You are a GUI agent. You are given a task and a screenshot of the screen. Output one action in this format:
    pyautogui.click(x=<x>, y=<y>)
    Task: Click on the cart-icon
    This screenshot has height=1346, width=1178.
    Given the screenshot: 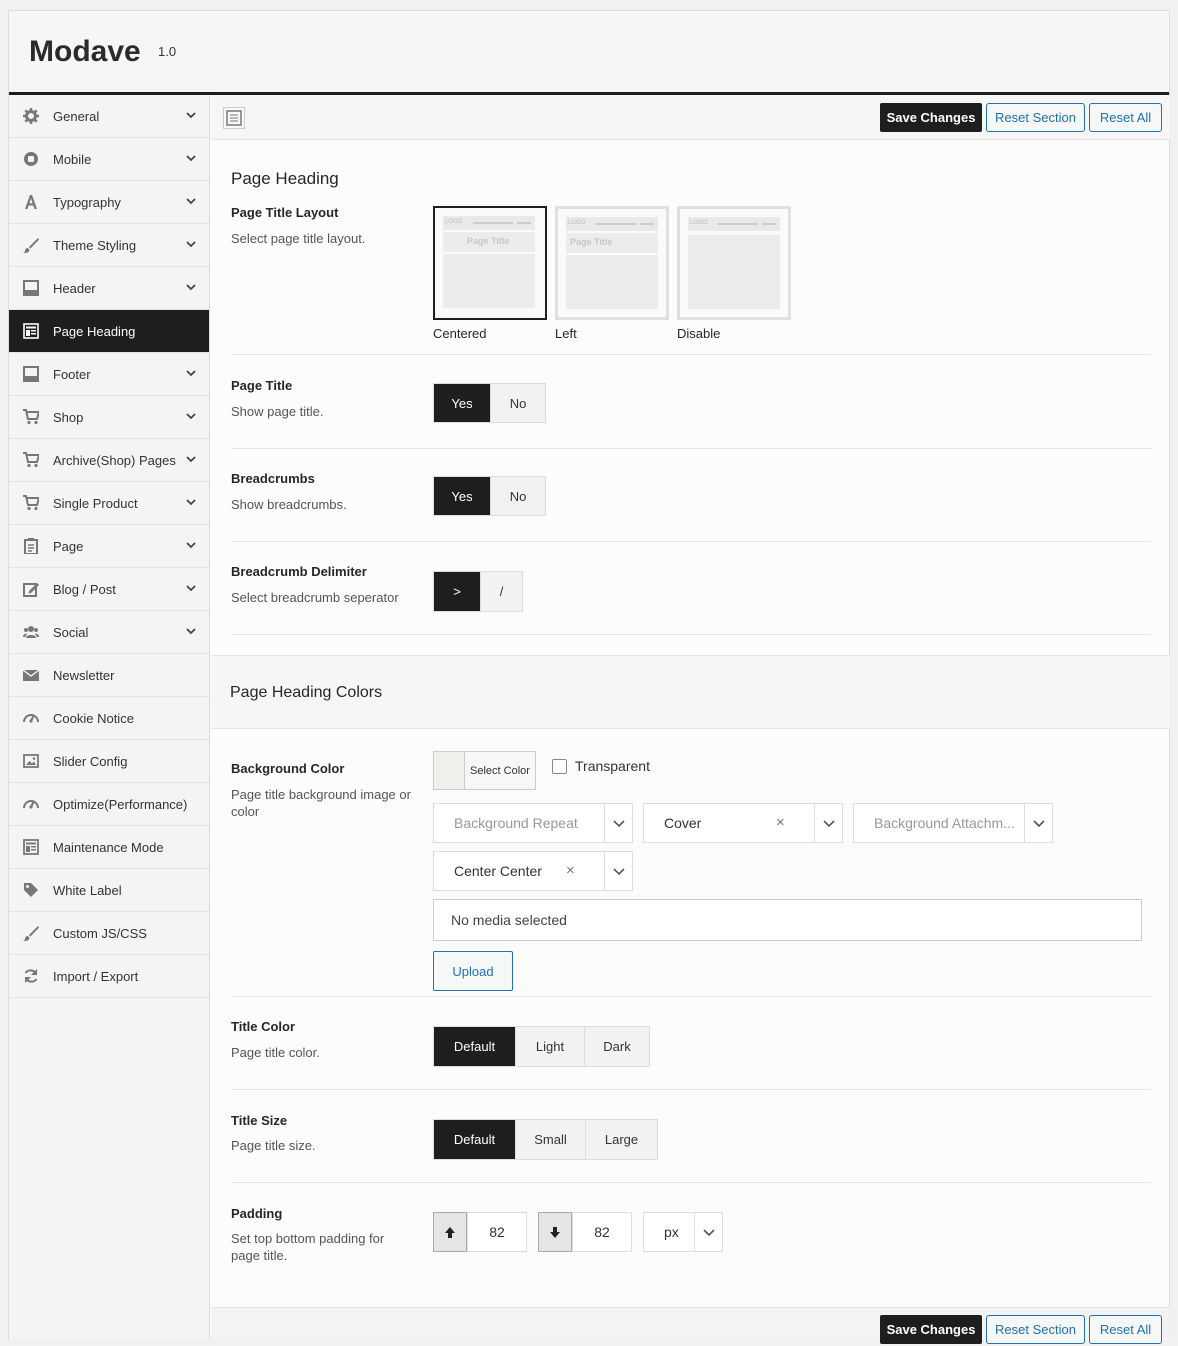 What is the action you would take?
    pyautogui.click(x=31, y=503)
    